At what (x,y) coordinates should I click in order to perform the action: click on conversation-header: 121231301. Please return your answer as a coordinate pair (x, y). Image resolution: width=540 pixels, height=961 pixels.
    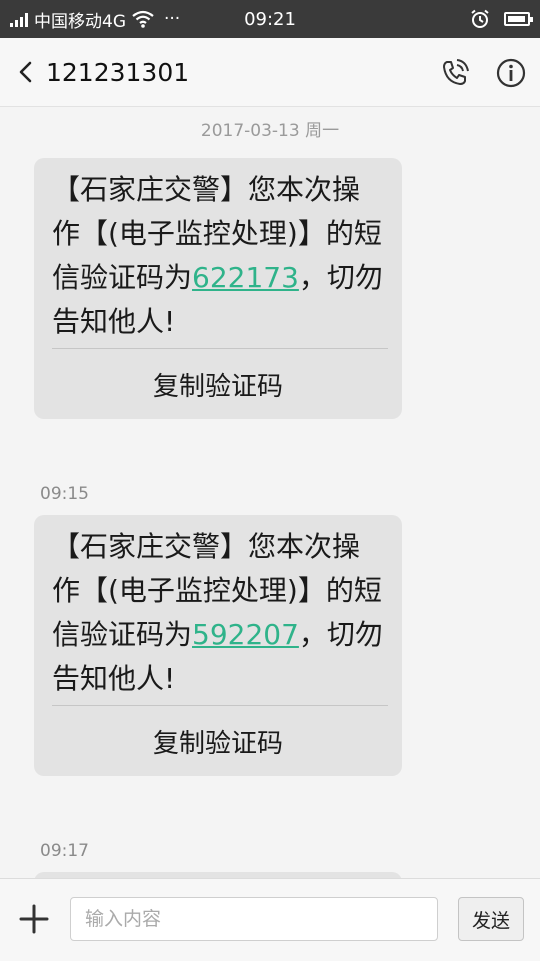
    Looking at the image, I should click on (270, 72).